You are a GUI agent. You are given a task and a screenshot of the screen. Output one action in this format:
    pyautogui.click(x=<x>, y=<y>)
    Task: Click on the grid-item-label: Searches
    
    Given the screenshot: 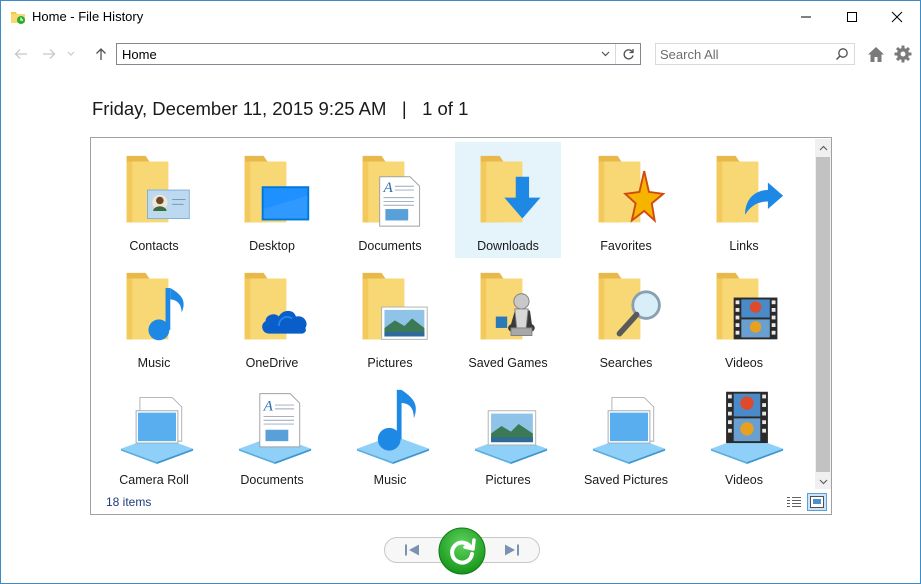 What is the action you would take?
    pyautogui.click(x=626, y=363)
    